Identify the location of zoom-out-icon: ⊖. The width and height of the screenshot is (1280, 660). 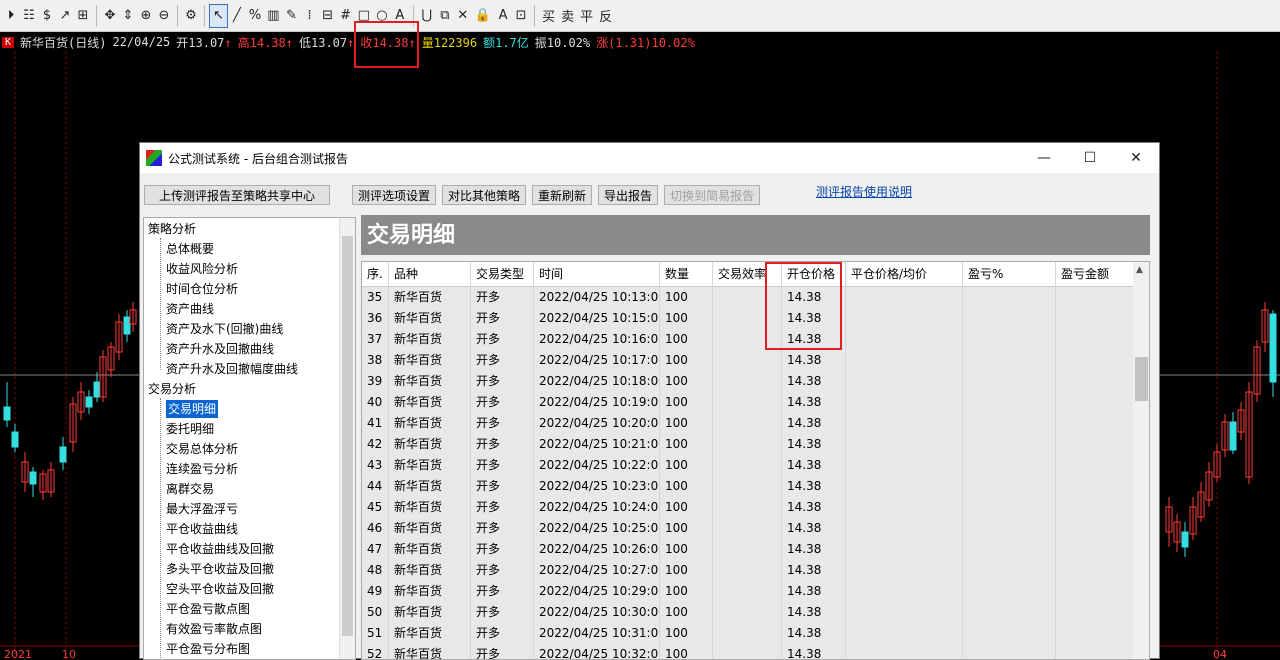
(164, 16).